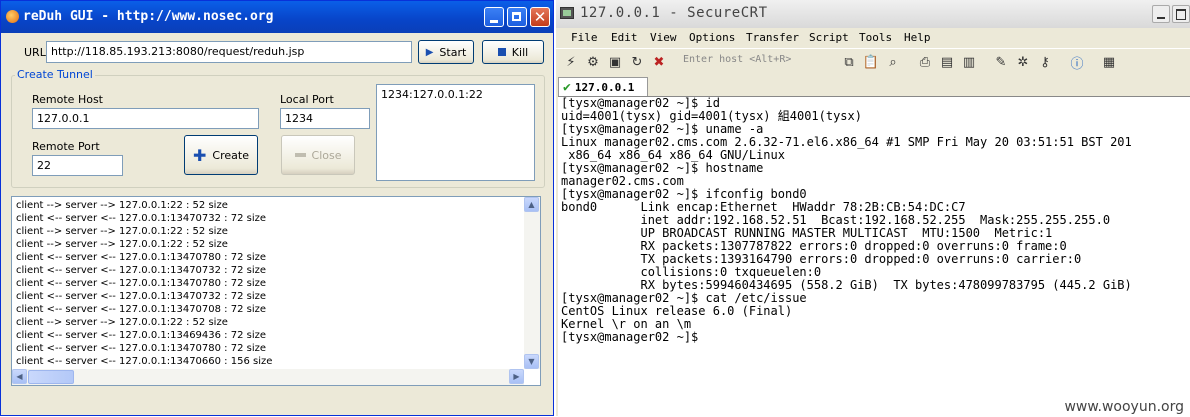  I want to click on scroll-left-button: ◀, so click(19, 376).